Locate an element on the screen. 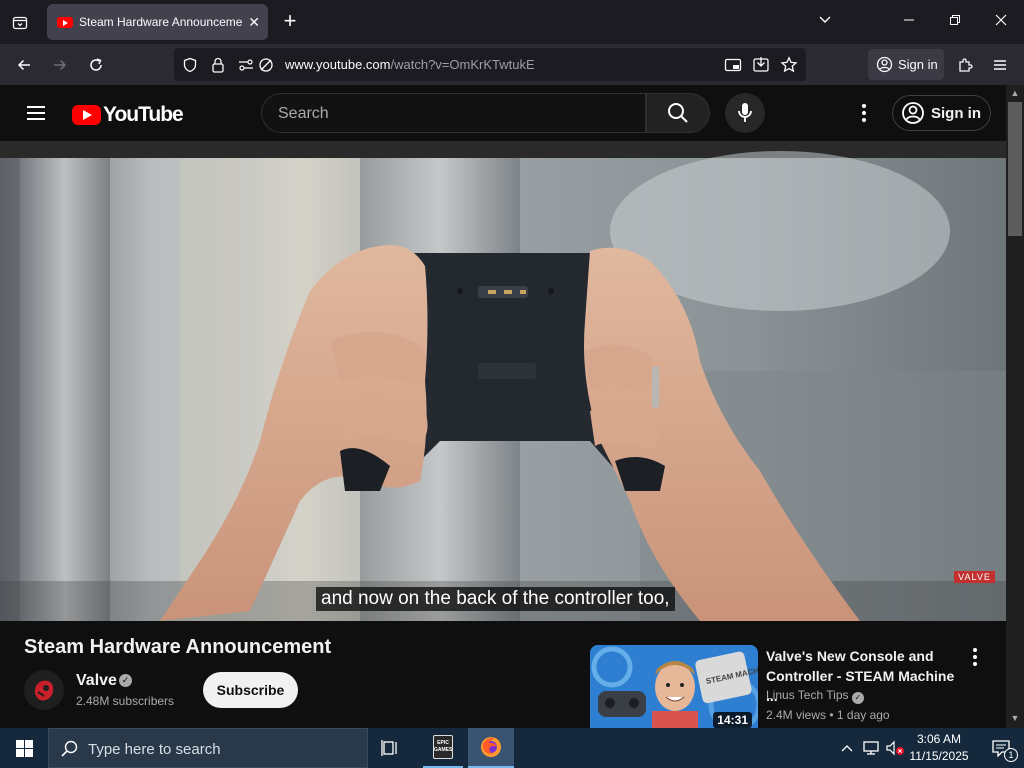  channel-name: Valve is located at coordinates (96, 681).